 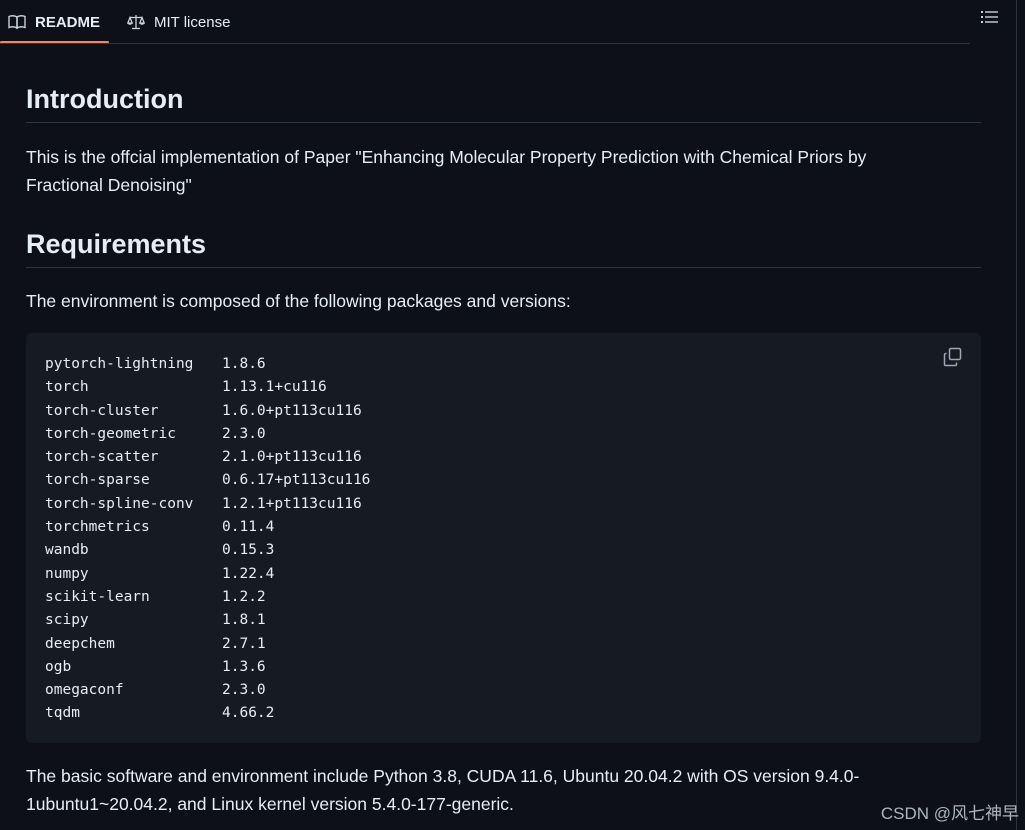 I want to click on package-row: torch-geometric 2.3.0, so click(x=207, y=434).